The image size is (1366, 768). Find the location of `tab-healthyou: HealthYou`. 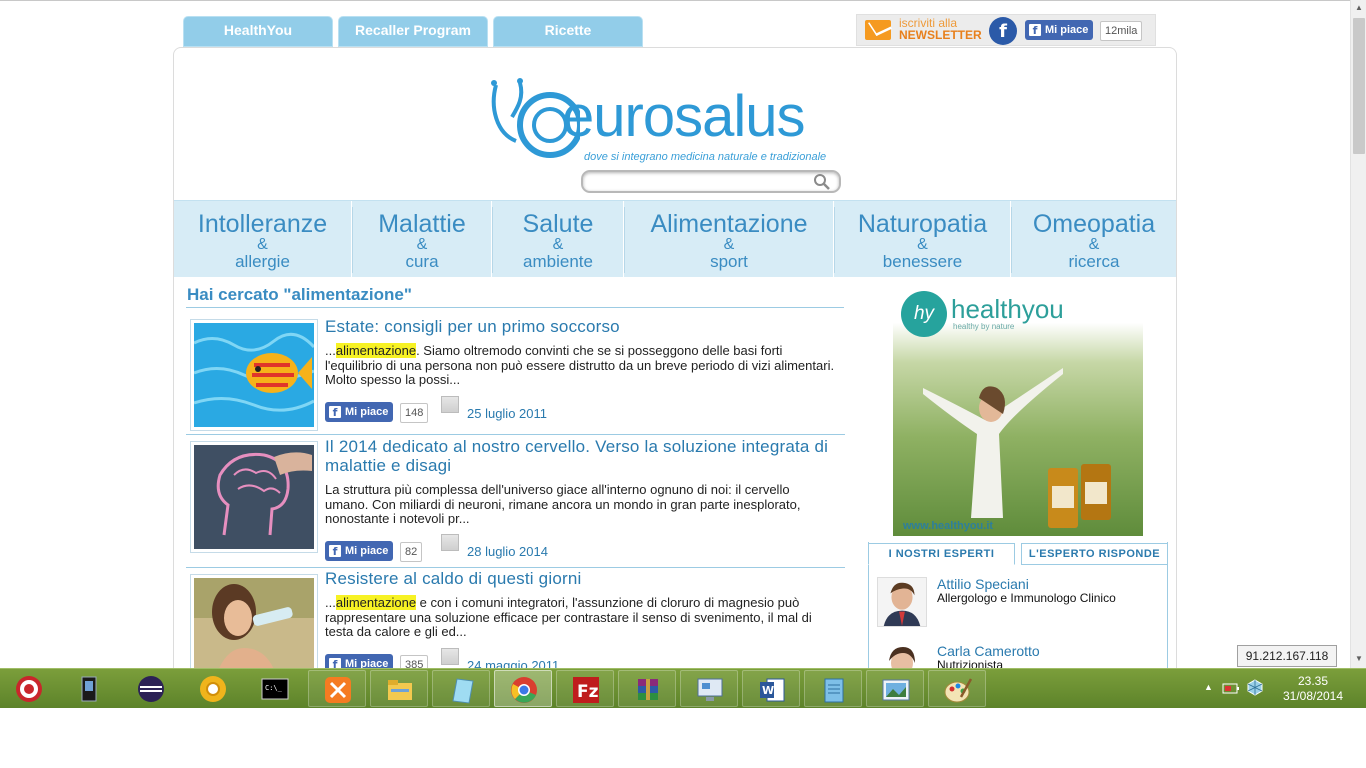

tab-healthyou: HealthYou is located at coordinates (258, 31).